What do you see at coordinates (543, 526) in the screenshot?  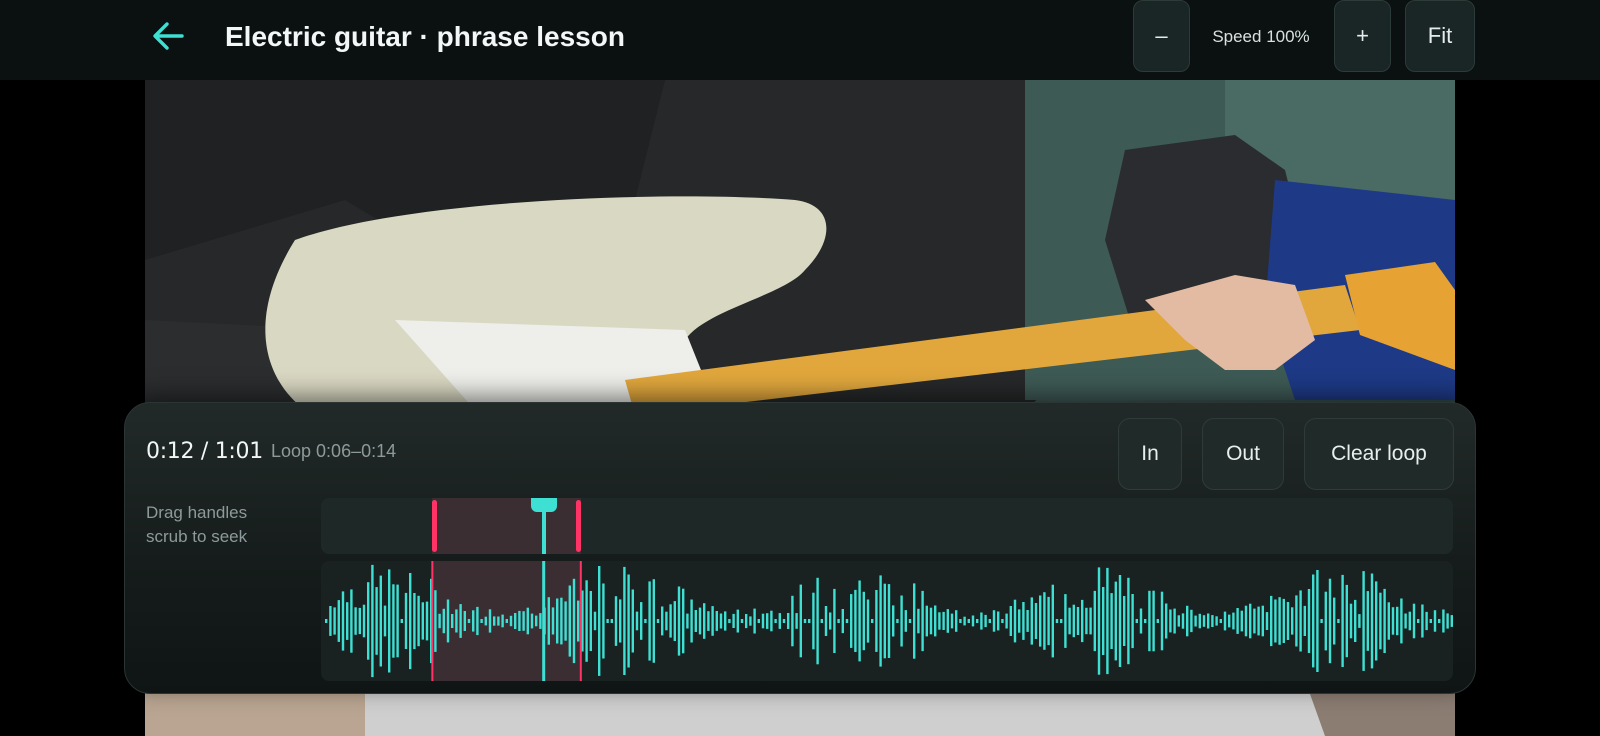 I see `playhead-handle` at bounding box center [543, 526].